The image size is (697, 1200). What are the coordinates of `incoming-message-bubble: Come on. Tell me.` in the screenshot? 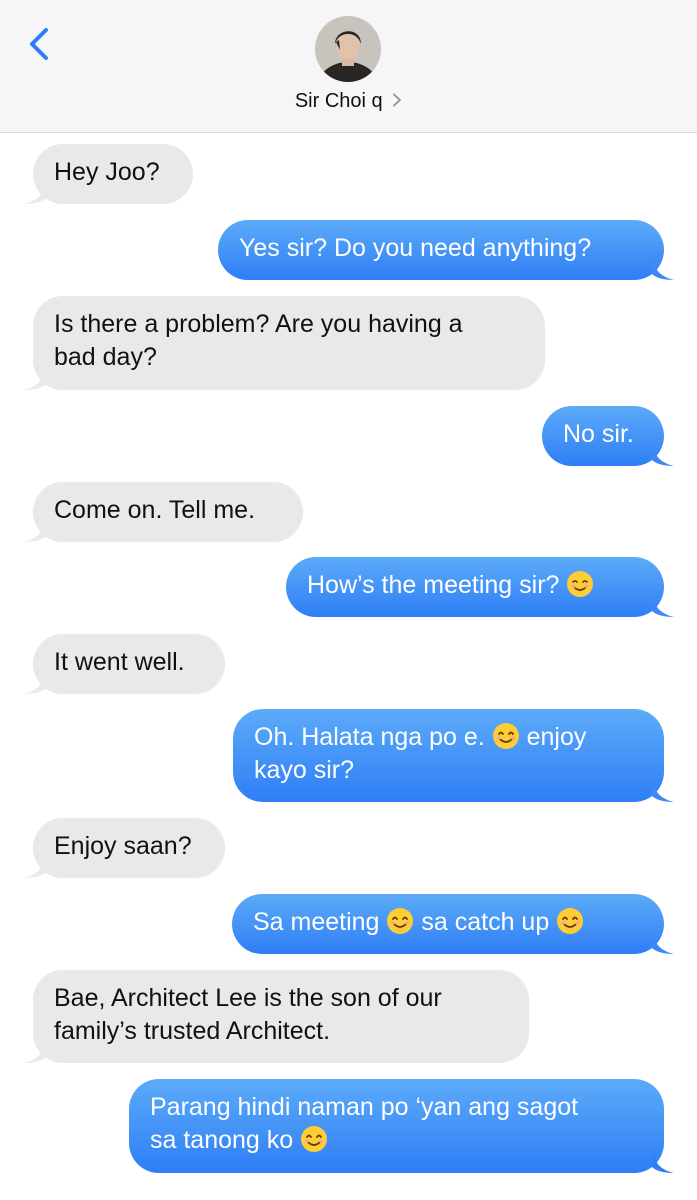 It's located at (168, 512).